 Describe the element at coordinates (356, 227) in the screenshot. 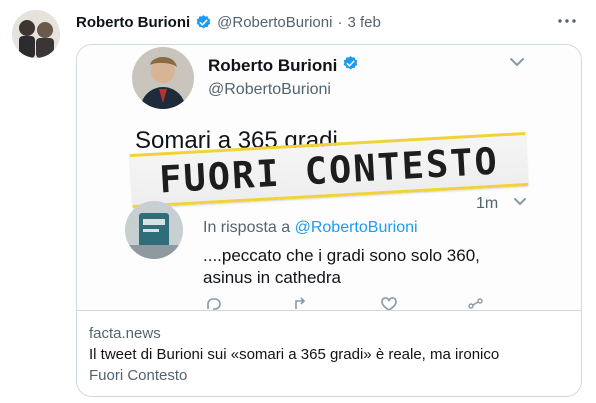

I see `reply-to-handle: @RobertoBurioni` at that location.